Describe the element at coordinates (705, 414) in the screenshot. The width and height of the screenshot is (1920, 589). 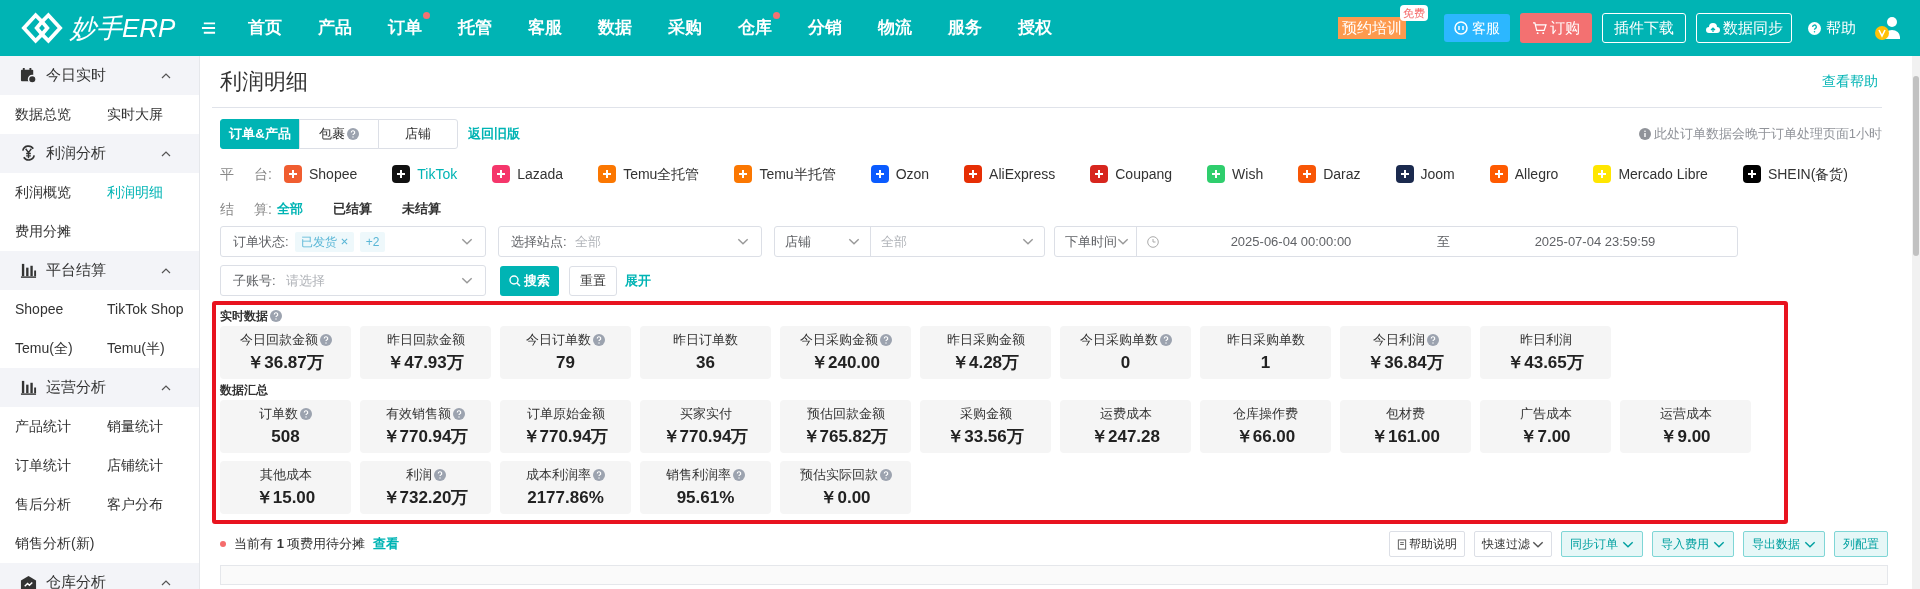
I see `stat-label: 买家实付` at that location.